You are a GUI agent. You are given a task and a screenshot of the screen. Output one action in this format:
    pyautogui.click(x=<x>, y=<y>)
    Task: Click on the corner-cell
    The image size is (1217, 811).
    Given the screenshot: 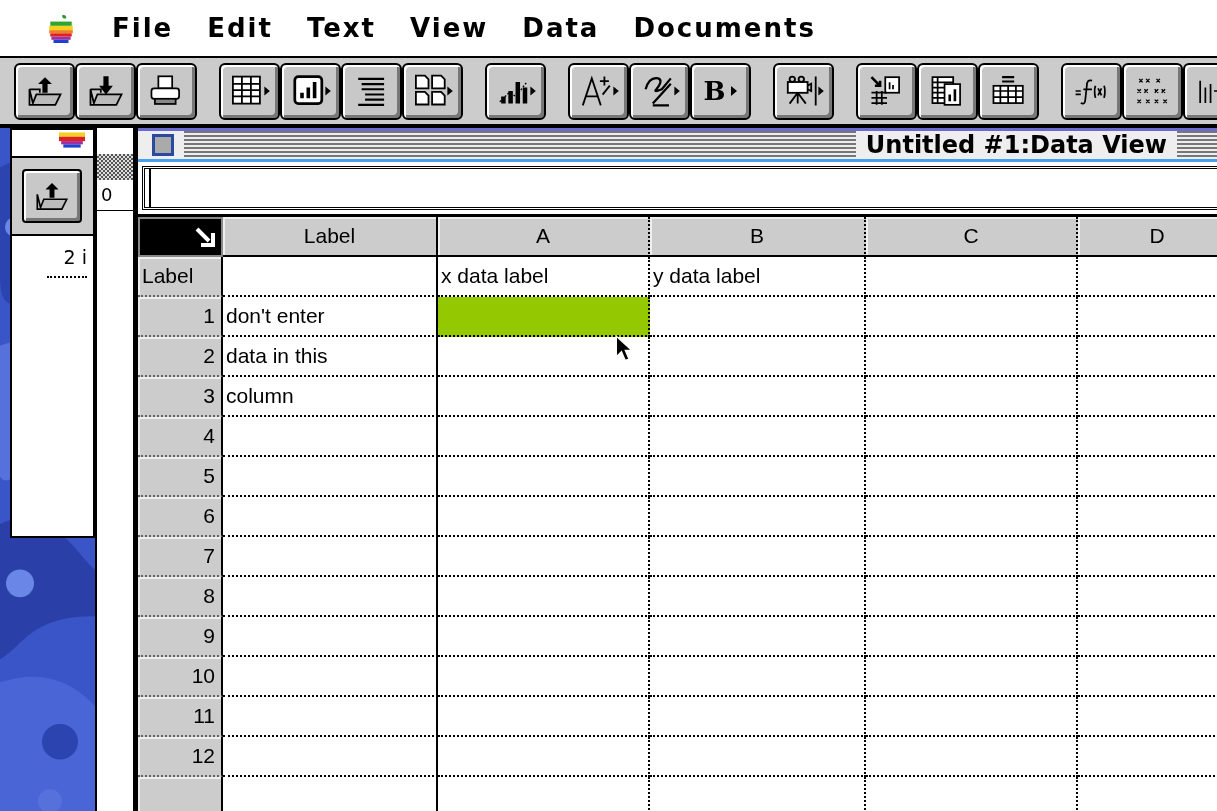 What is the action you would take?
    pyautogui.click(x=180, y=237)
    